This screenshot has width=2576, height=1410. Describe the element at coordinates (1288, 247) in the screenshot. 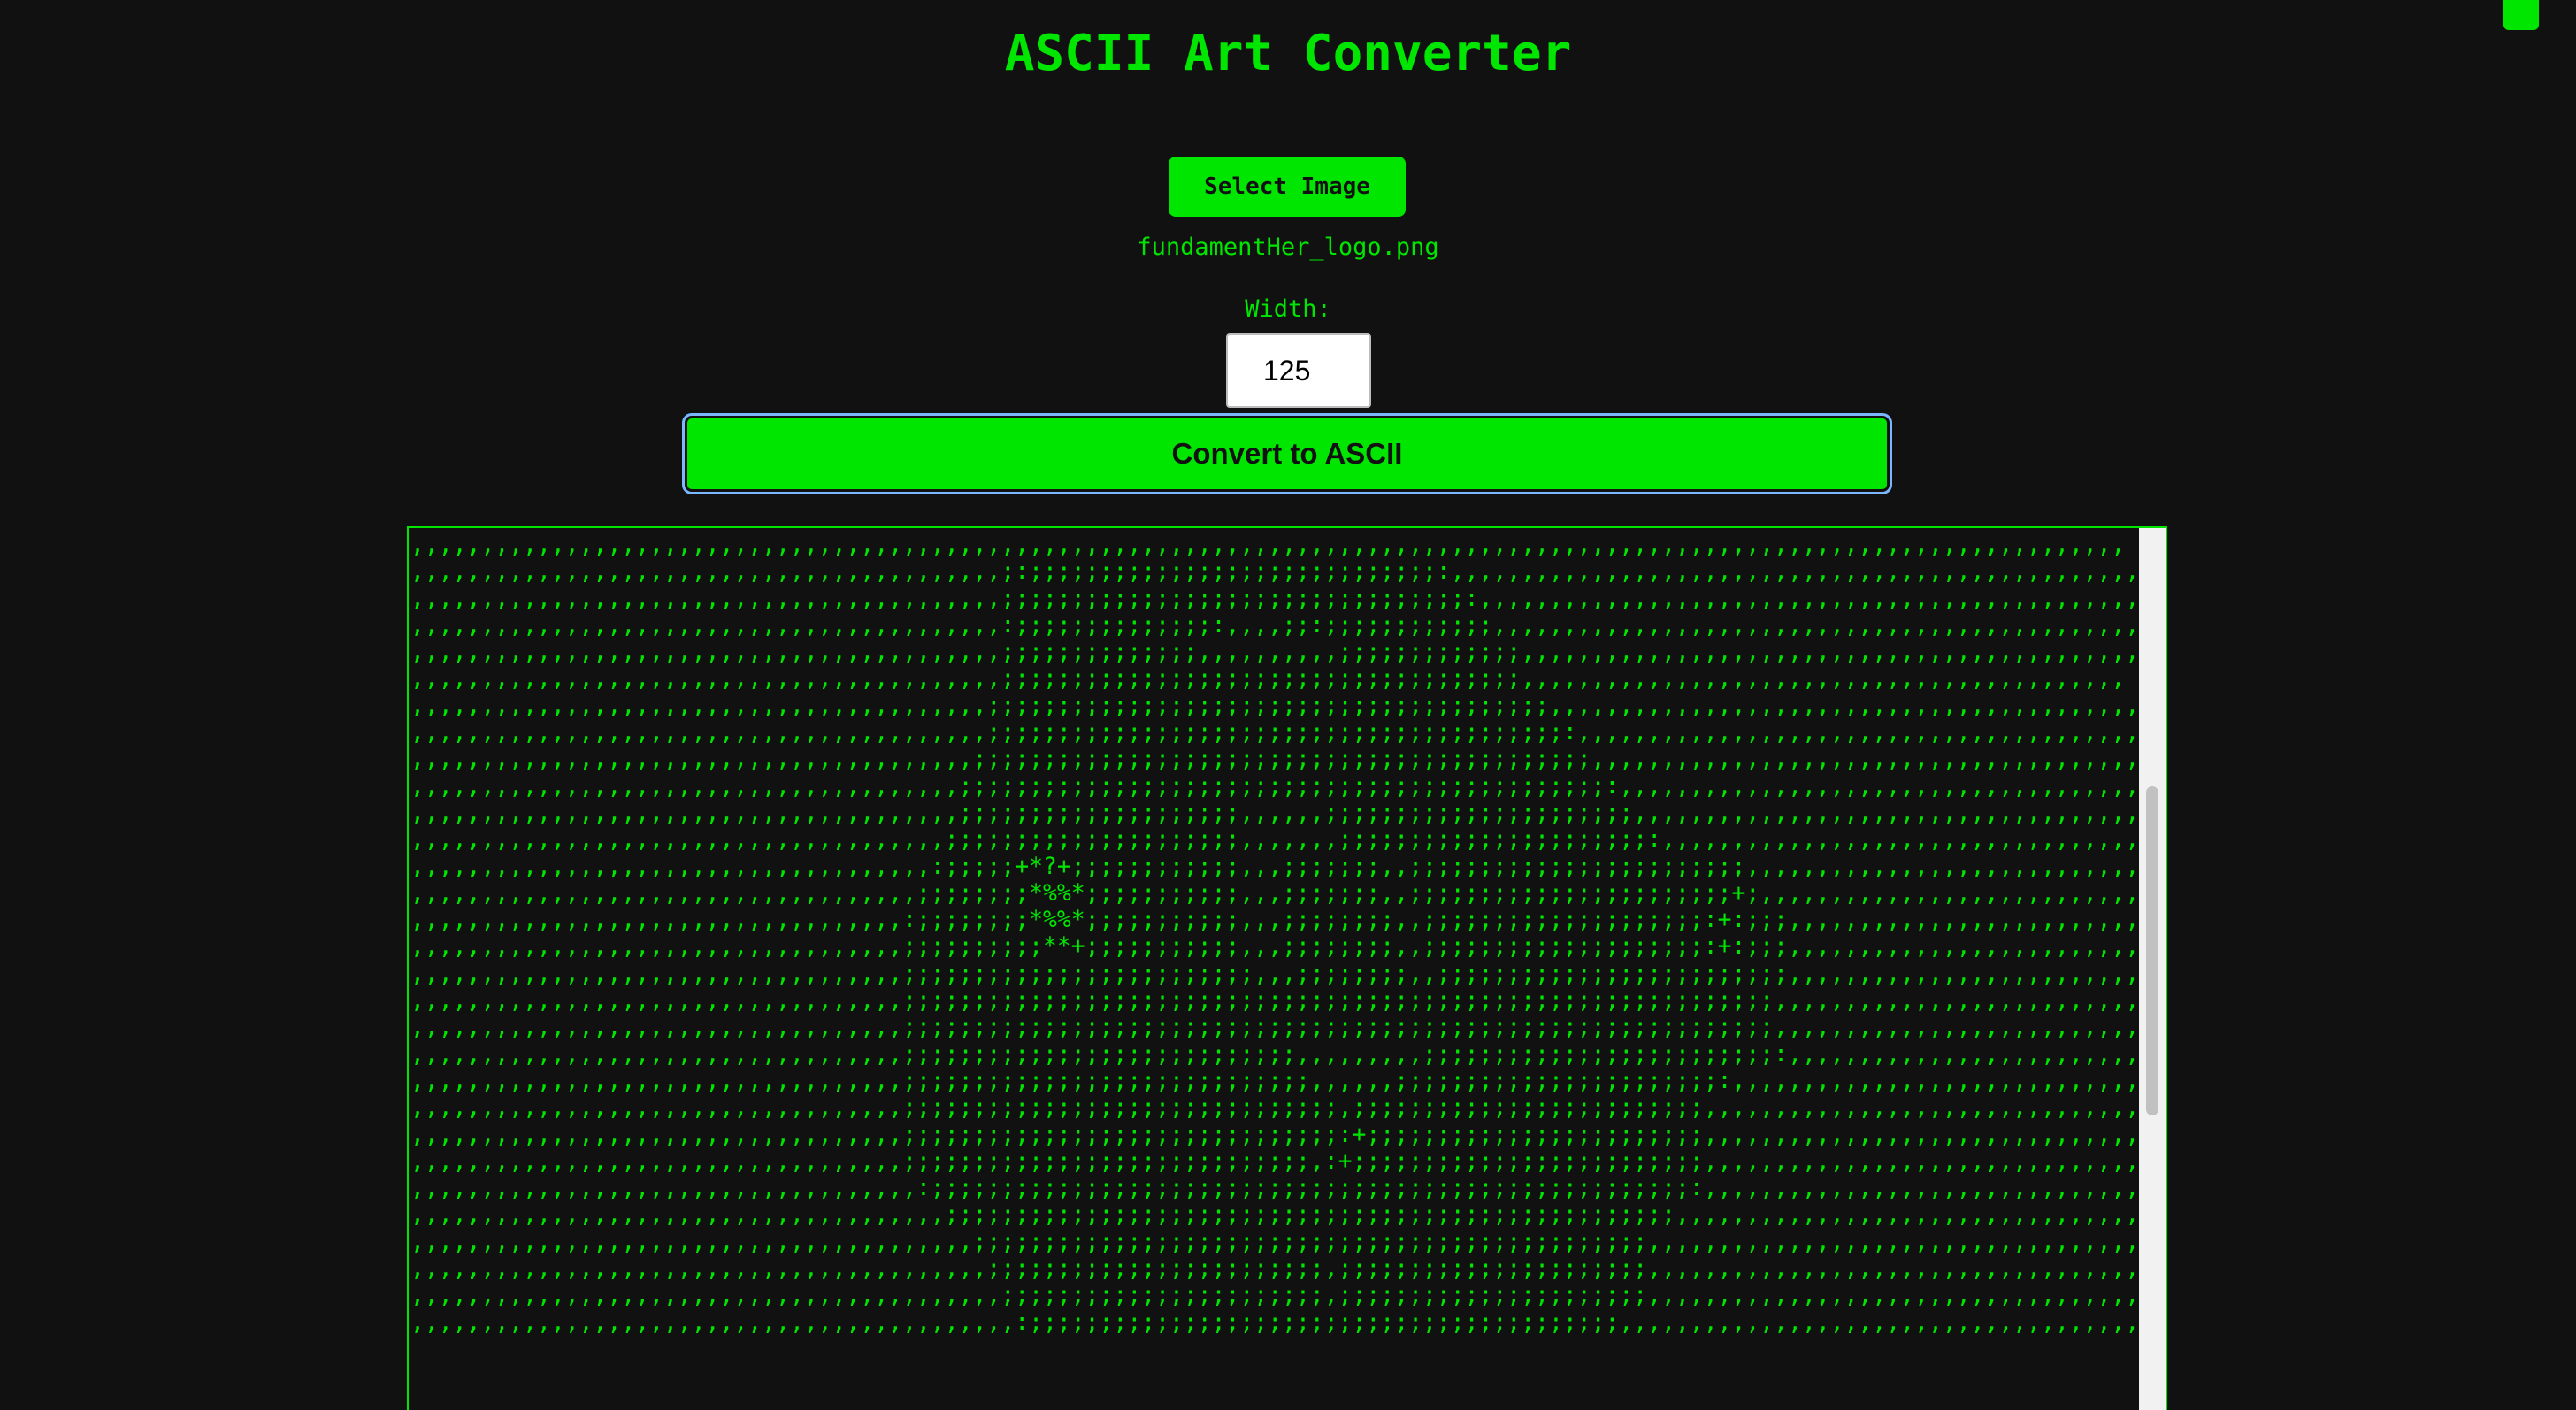

I see `selected-file-name: fundamentHer_logo.png` at that location.